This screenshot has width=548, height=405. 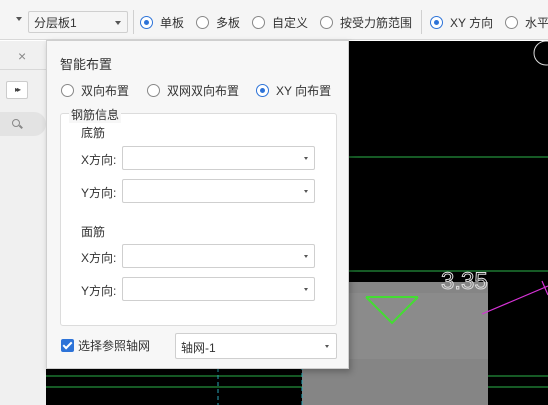 I want to click on expand-icon: ▸▸, so click(x=17, y=90).